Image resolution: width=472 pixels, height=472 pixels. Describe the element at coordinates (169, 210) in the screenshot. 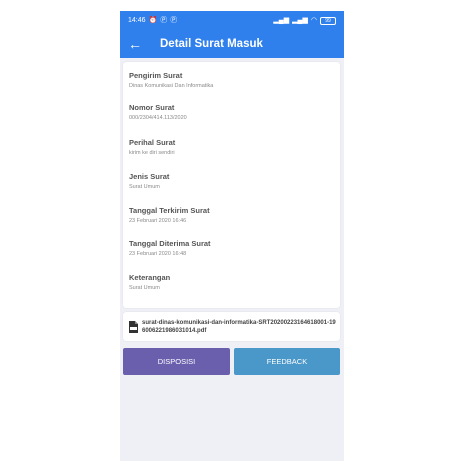

I see `field-label: Tanggal Terkirim Surat` at that location.